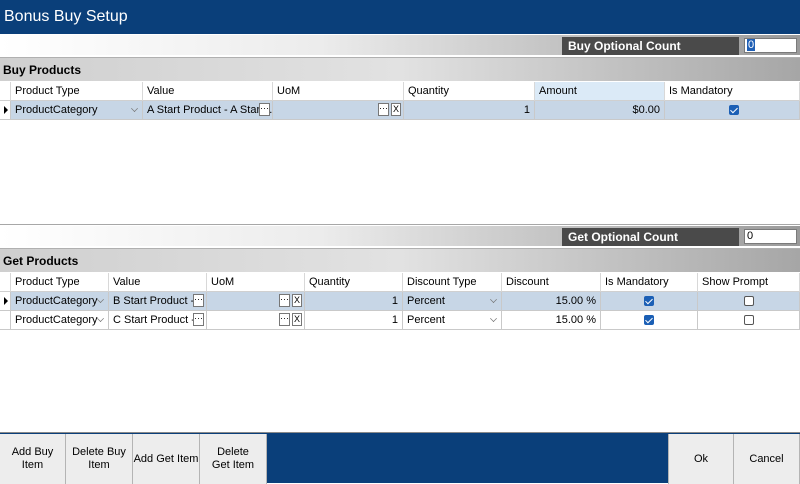  Describe the element at coordinates (99, 459) in the screenshot. I see `delete-buy-item-button: Delete Buy Item` at that location.